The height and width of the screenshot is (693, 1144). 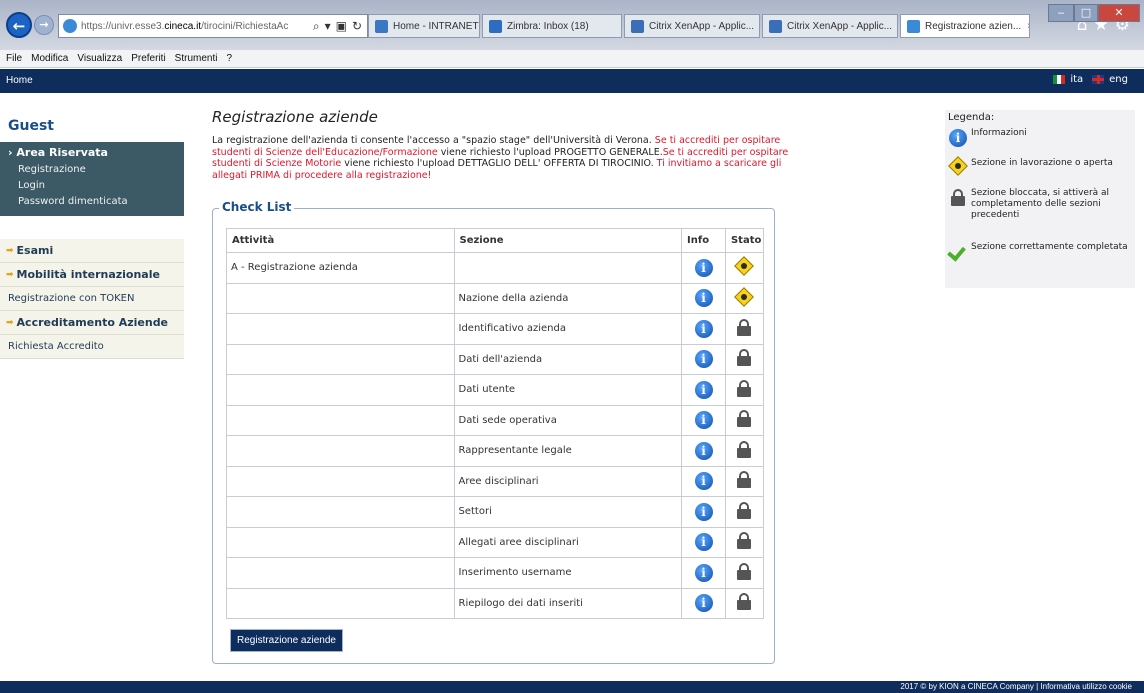 I want to click on back-button: ←, so click(x=19, y=25).